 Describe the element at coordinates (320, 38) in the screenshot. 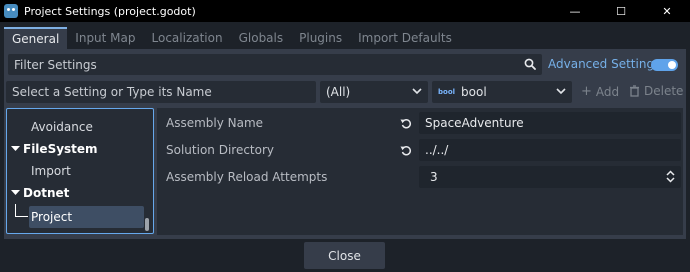

I see `tab-plugins: Plugins` at that location.